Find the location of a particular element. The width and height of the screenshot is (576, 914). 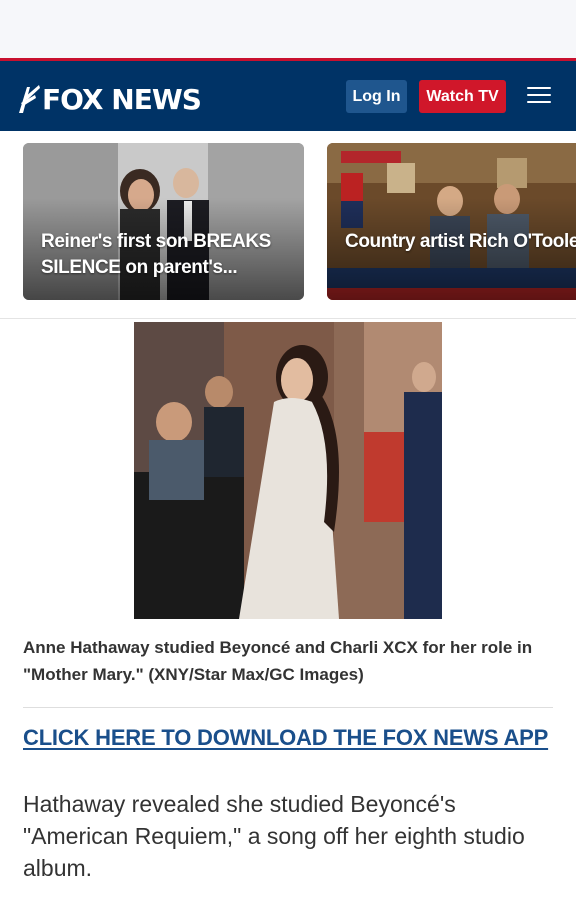

fox-logo-mark-icon is located at coordinates (29, 99).